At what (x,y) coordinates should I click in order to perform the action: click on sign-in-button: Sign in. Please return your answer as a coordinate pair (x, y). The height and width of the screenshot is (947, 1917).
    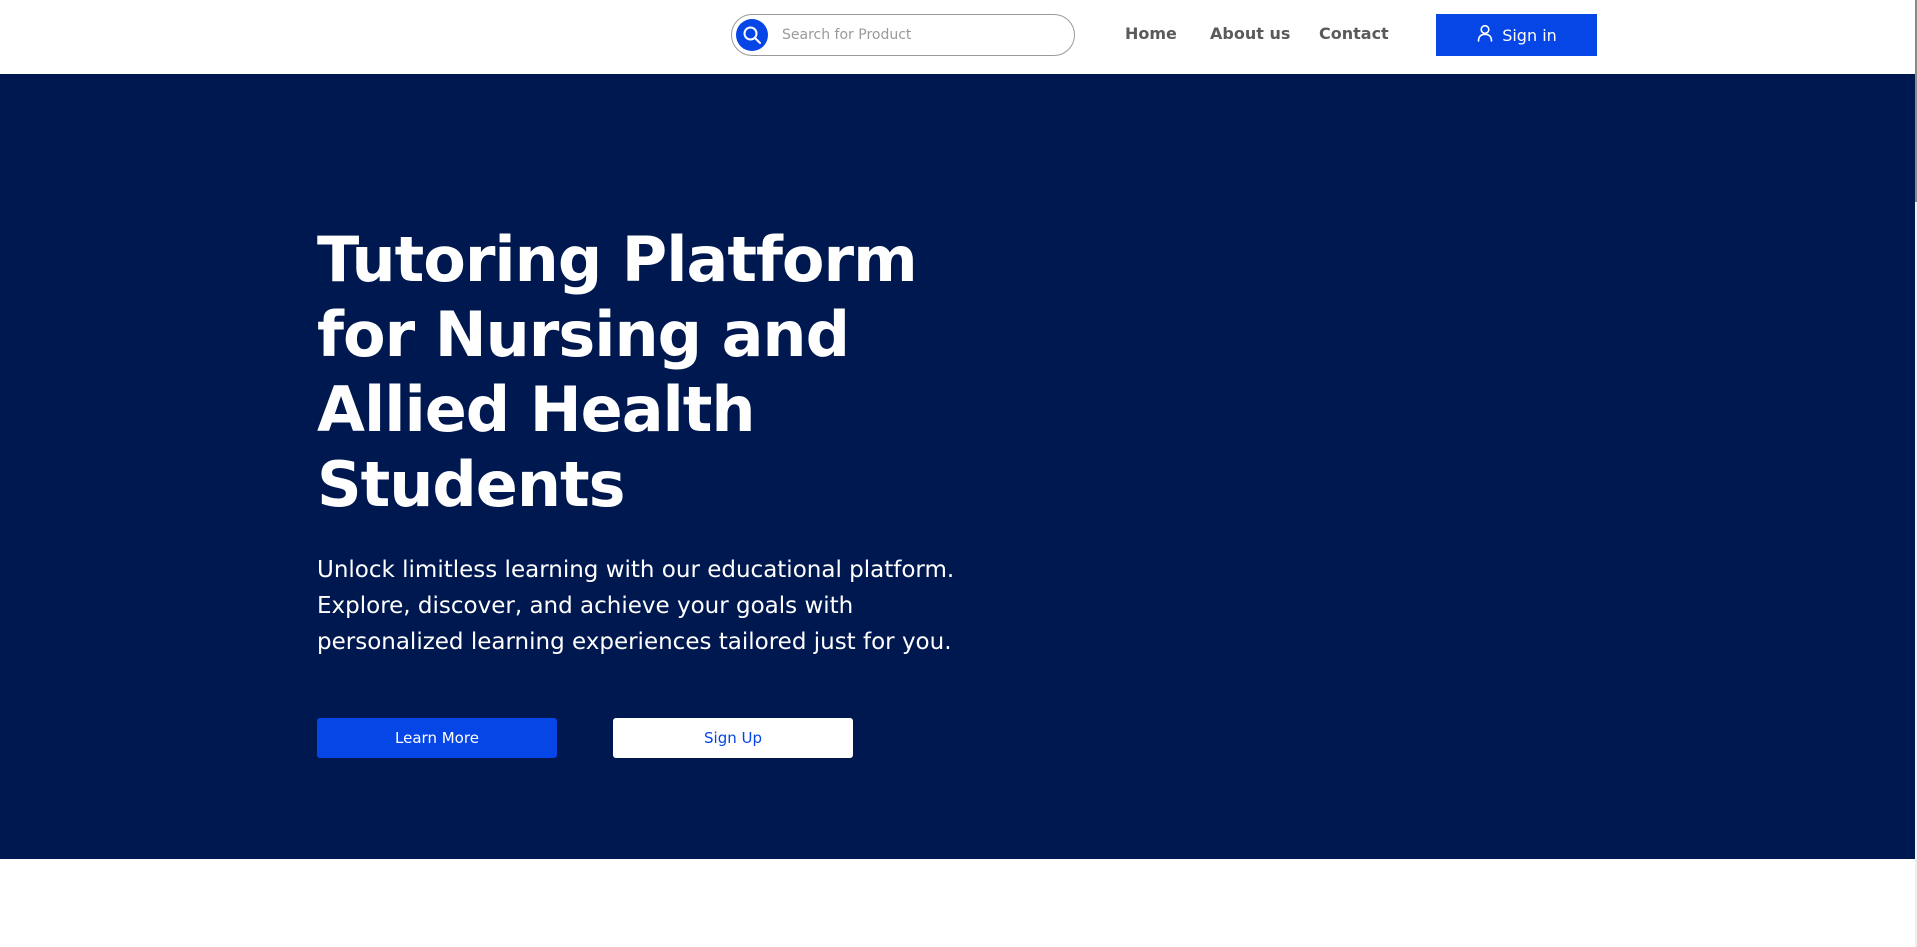
    Looking at the image, I should click on (1516, 35).